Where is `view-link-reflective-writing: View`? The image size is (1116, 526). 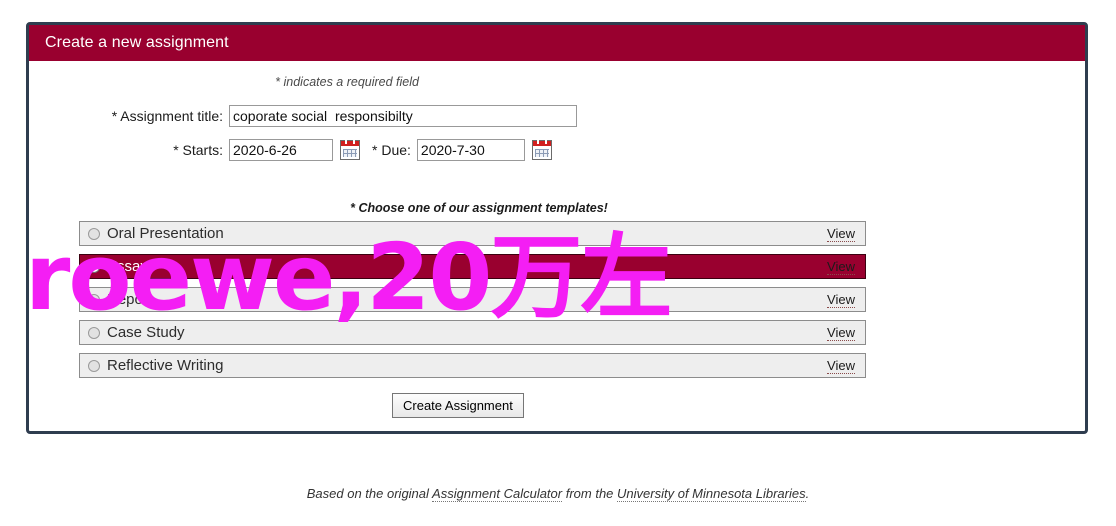 view-link-reflective-writing: View is located at coordinates (841, 366).